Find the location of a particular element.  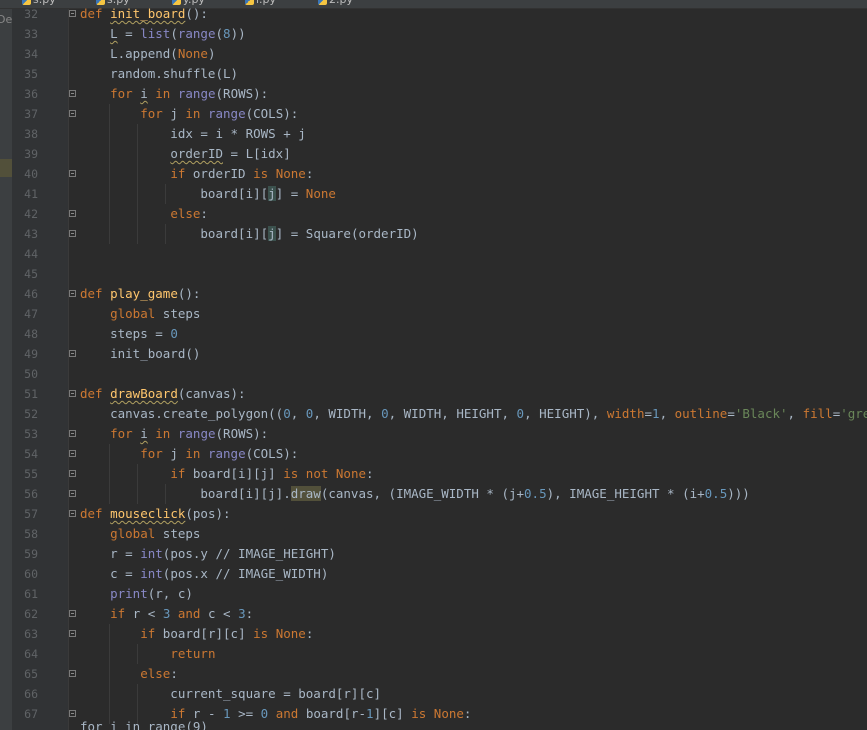

code-token: (COLS): is located at coordinates (272, 453).